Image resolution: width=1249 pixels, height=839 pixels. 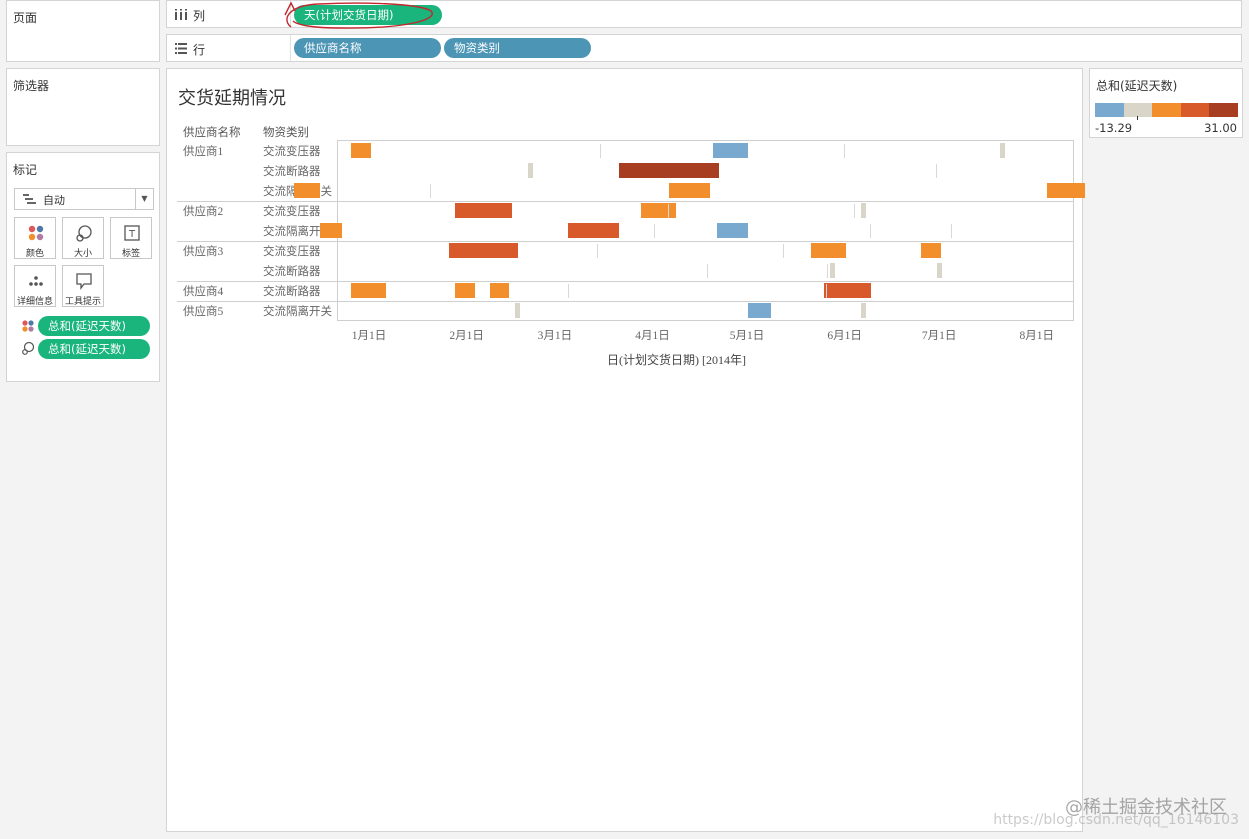 What do you see at coordinates (297, 312) in the screenshot?
I see `category-label: 交流隔离开关` at bounding box center [297, 312].